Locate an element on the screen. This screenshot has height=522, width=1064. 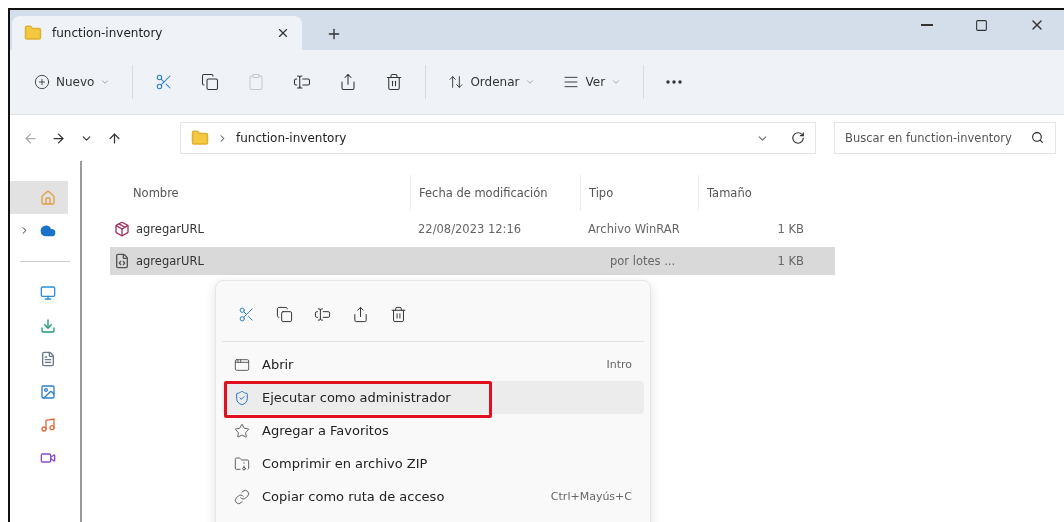
column-header: Tamaño is located at coordinates (753, 193).